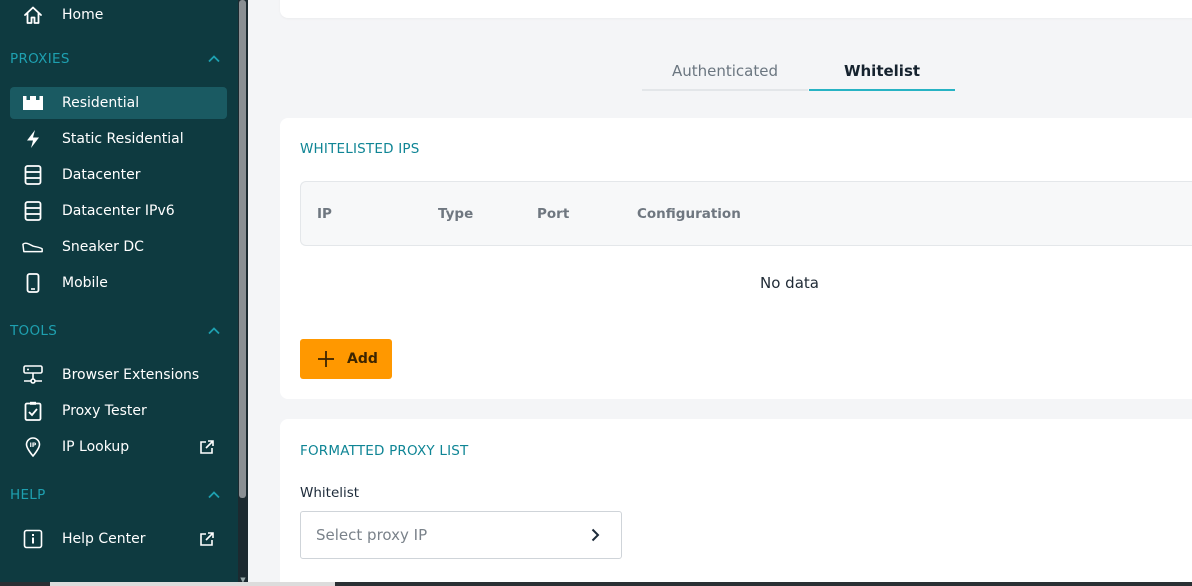 The width and height of the screenshot is (1192, 586). What do you see at coordinates (33, 283) in the screenshot?
I see `mobile-icon` at bounding box center [33, 283].